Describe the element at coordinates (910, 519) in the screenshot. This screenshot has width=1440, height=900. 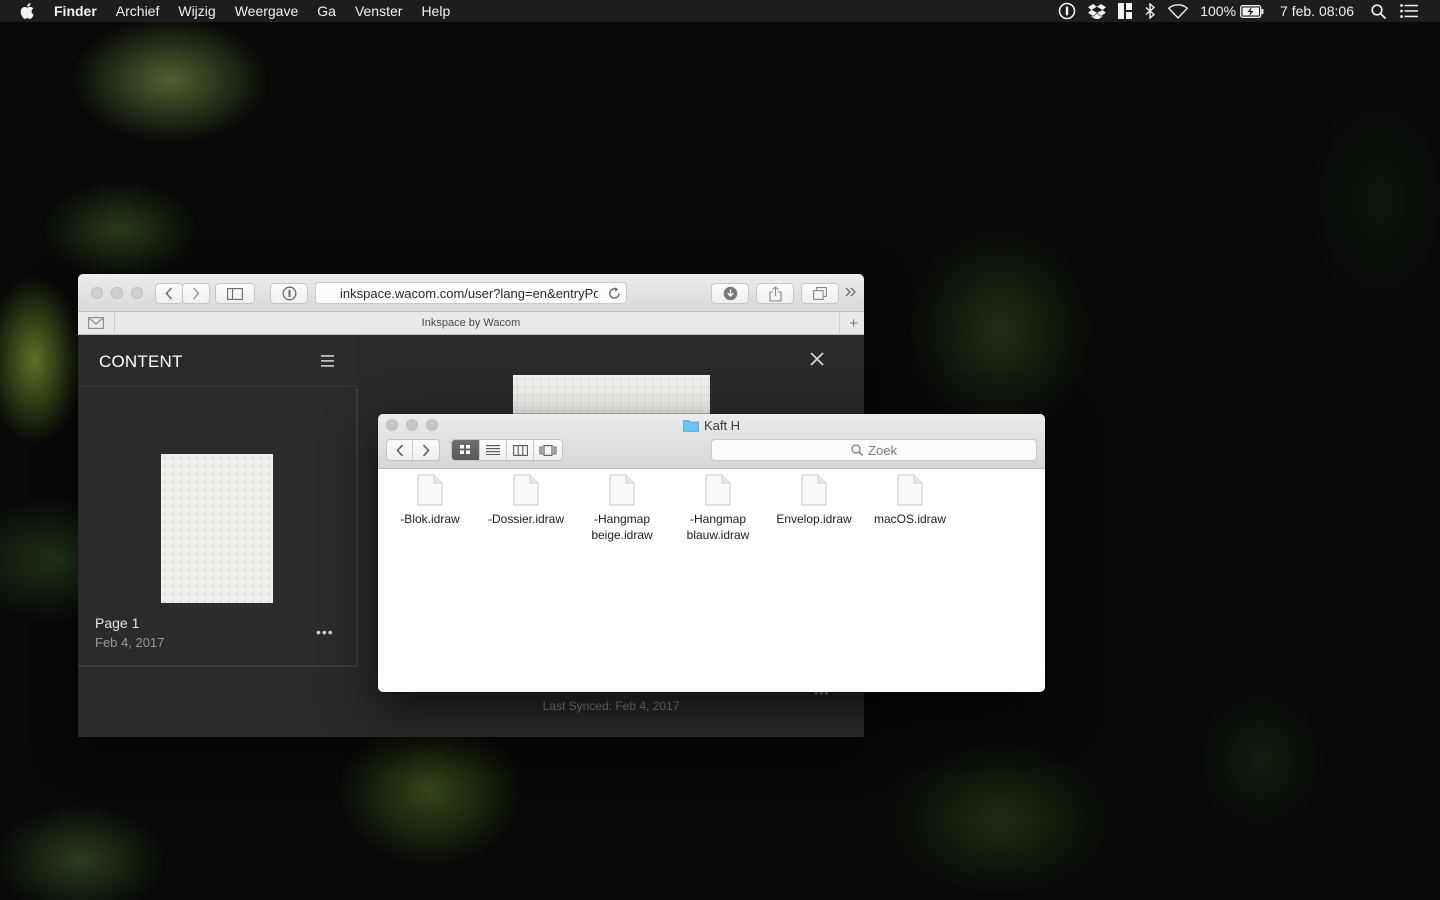
I see `file-name: macOS.idraw` at that location.